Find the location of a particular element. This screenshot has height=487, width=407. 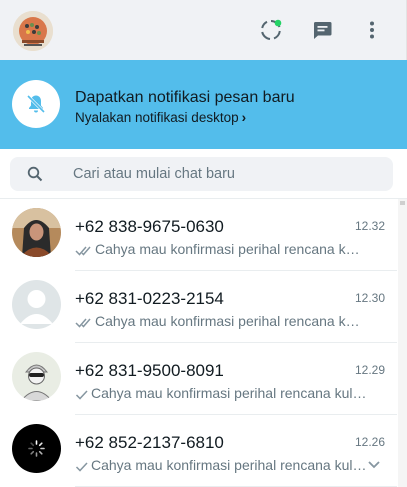

menu-icon is located at coordinates (372, 30).